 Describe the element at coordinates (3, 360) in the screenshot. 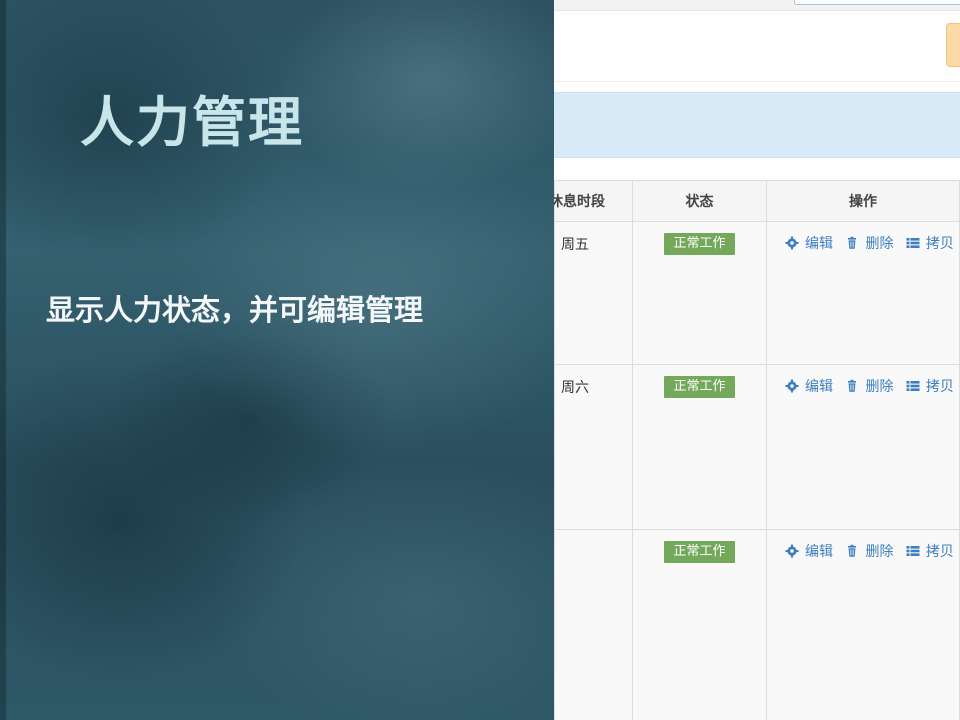

I see `hero-edge` at that location.